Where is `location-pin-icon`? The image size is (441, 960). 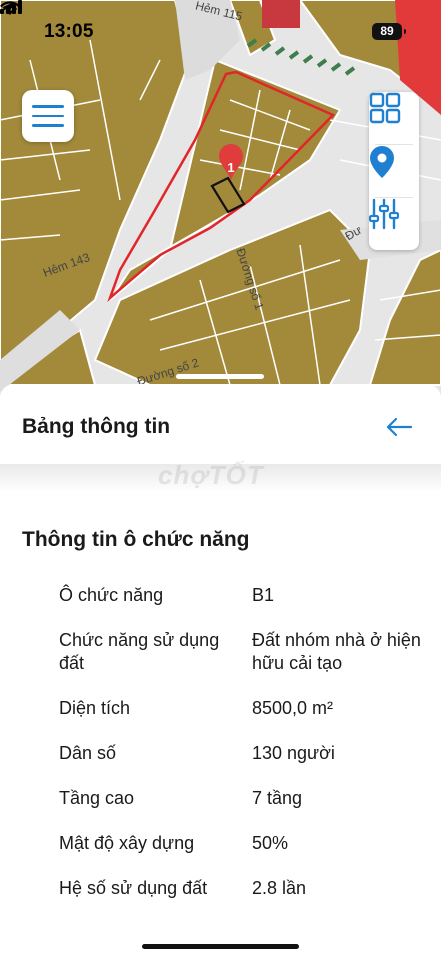 location-pin-icon is located at coordinates (382, 162).